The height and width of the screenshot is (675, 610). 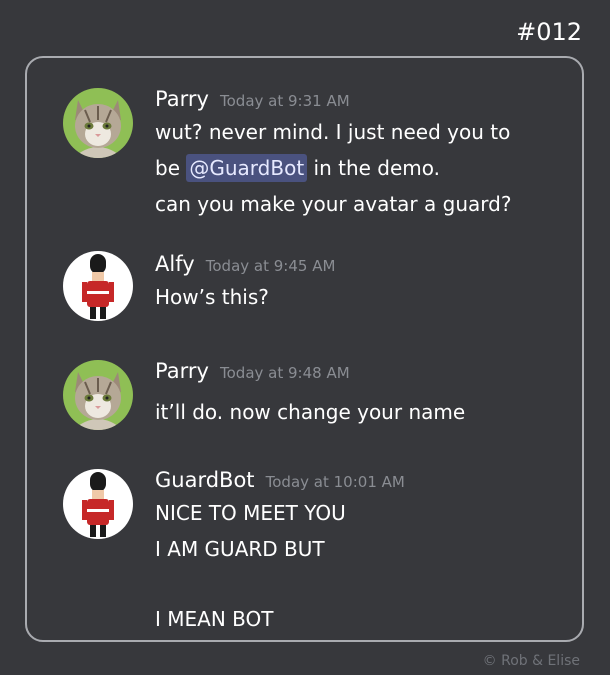 I want to click on message-timestamp: Today at 9:31 AM, so click(x=285, y=101).